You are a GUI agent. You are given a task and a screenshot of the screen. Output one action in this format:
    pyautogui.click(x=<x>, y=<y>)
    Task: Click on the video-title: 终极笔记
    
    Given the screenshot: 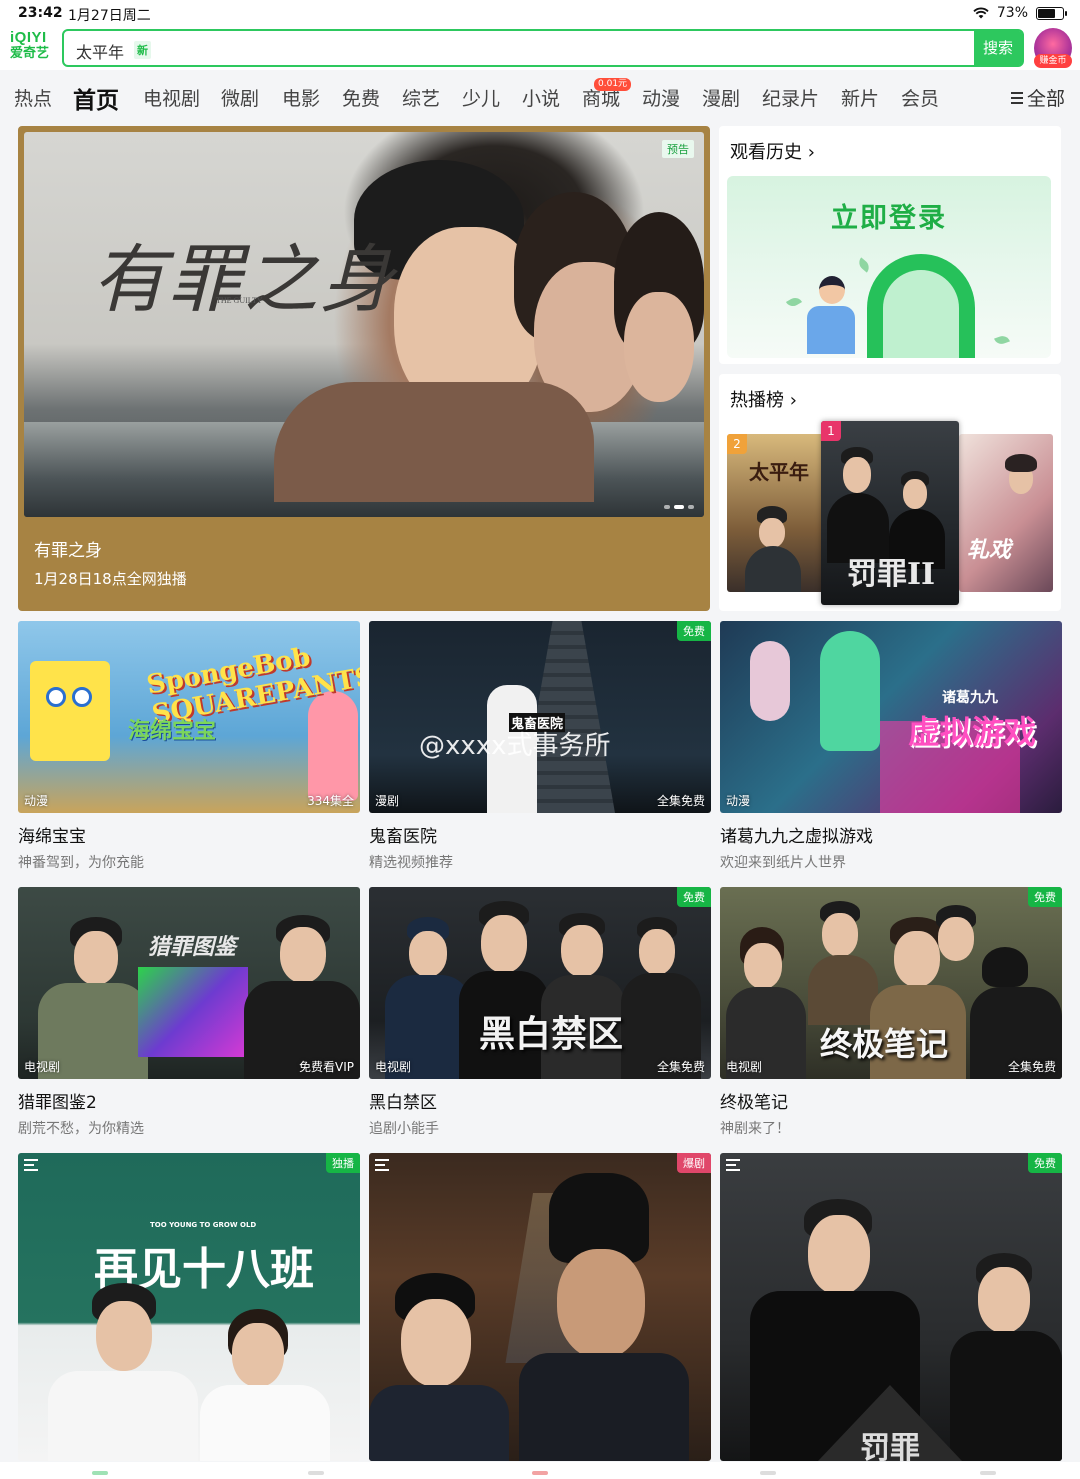 What is the action you would take?
    pyautogui.click(x=891, y=1100)
    